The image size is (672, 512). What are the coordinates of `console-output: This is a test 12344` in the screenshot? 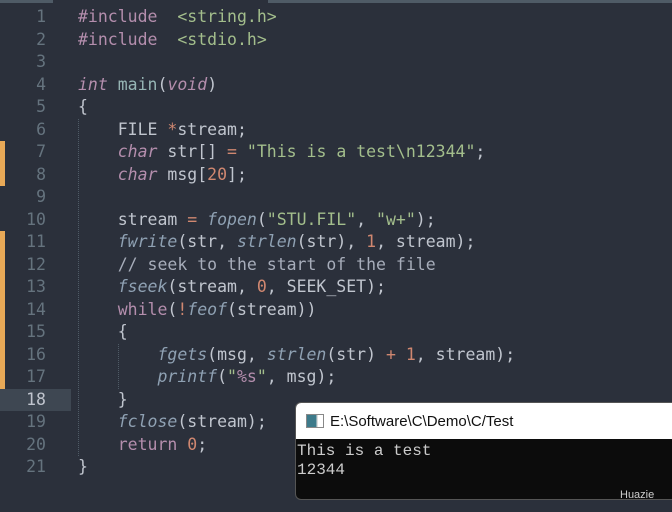 It's located at (484, 459).